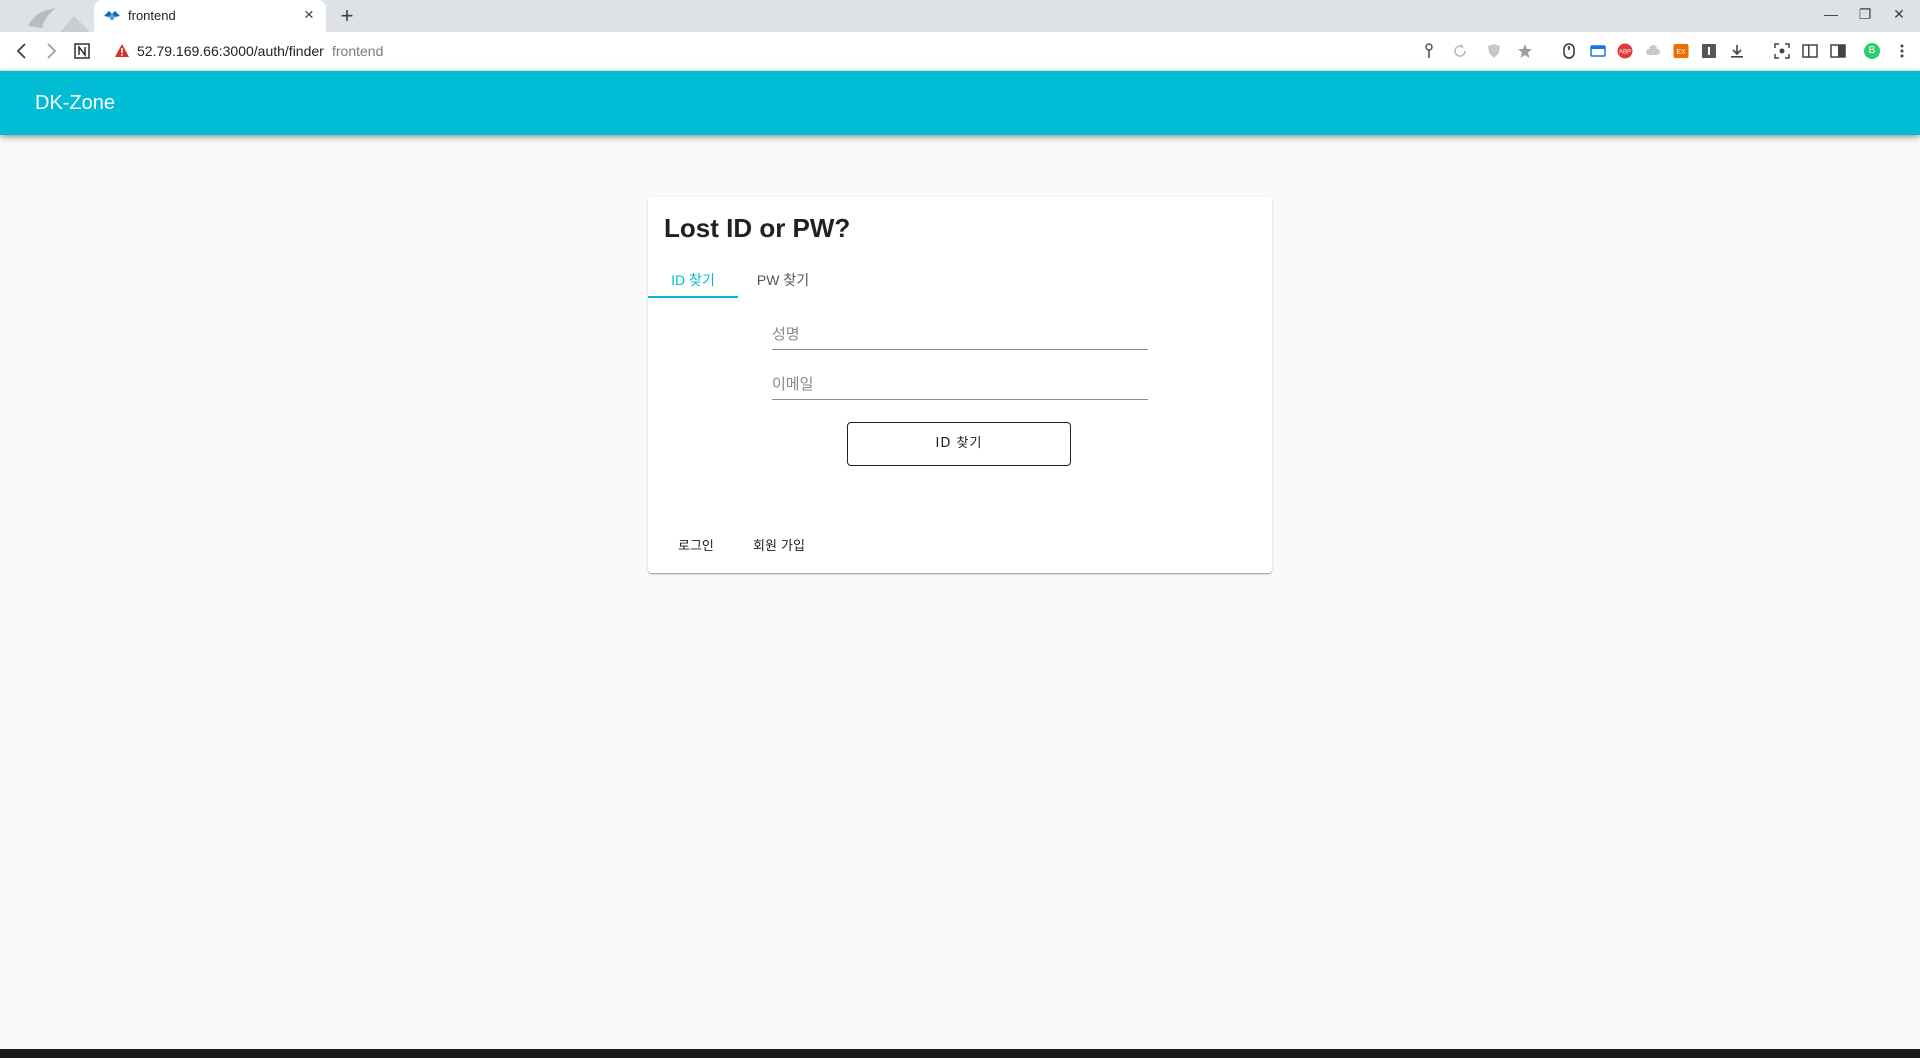 The width and height of the screenshot is (1920, 1058). What do you see at coordinates (1494, 51) in the screenshot?
I see `shield-icon` at bounding box center [1494, 51].